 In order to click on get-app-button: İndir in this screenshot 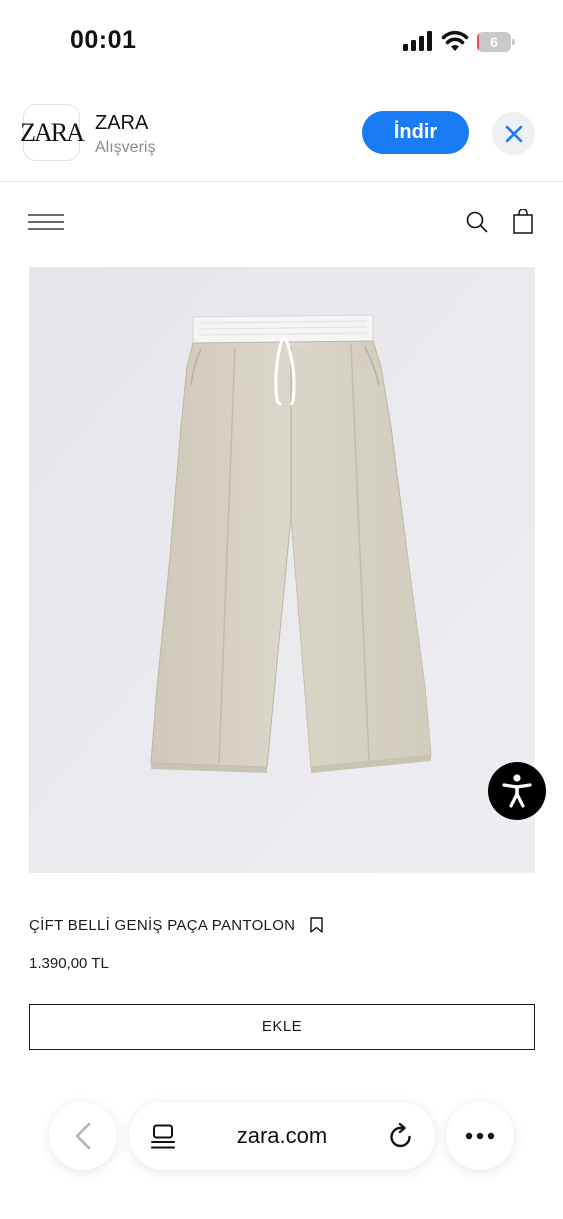, I will do `click(415, 132)`.